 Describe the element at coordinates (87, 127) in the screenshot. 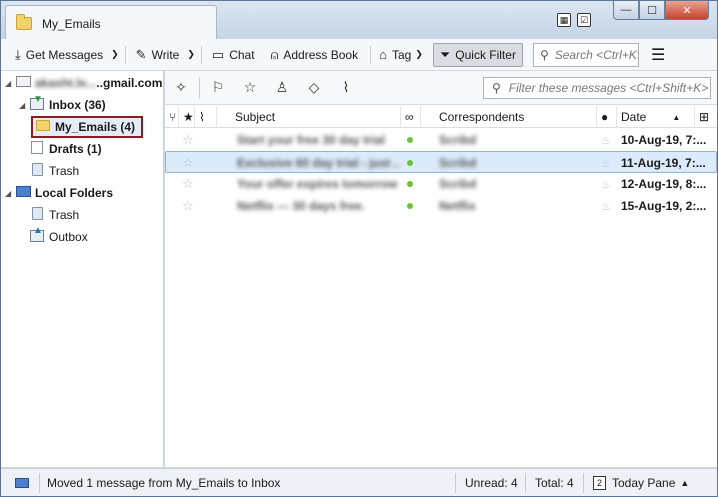

I see `folder-my-emails: My_Emails (4)` at that location.